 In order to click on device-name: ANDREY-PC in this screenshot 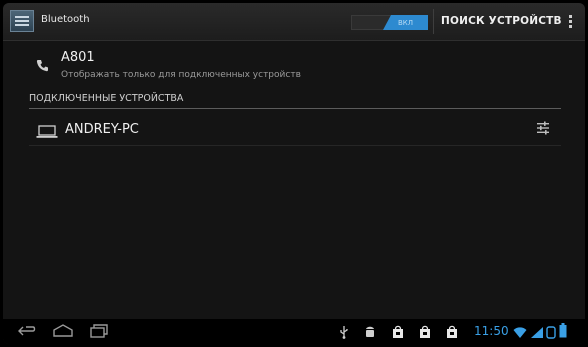, I will do `click(102, 129)`.